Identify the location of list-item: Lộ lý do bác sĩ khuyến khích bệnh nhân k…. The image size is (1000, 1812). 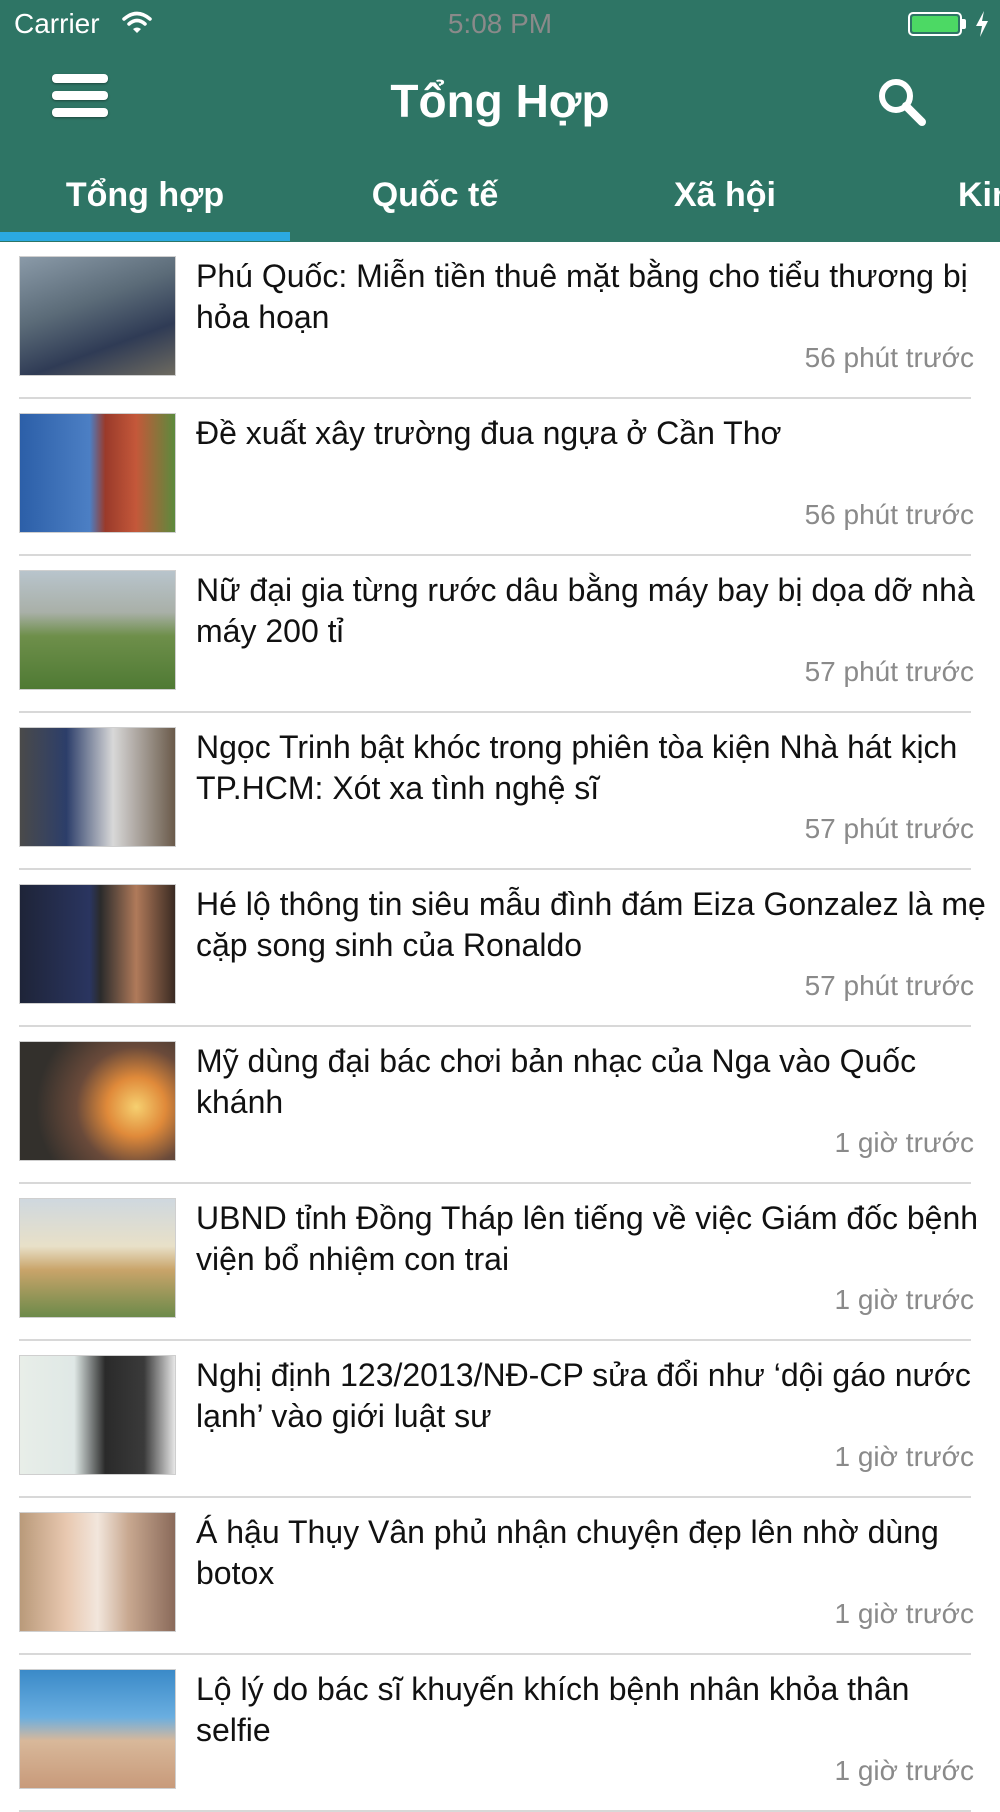
(500, 1733).